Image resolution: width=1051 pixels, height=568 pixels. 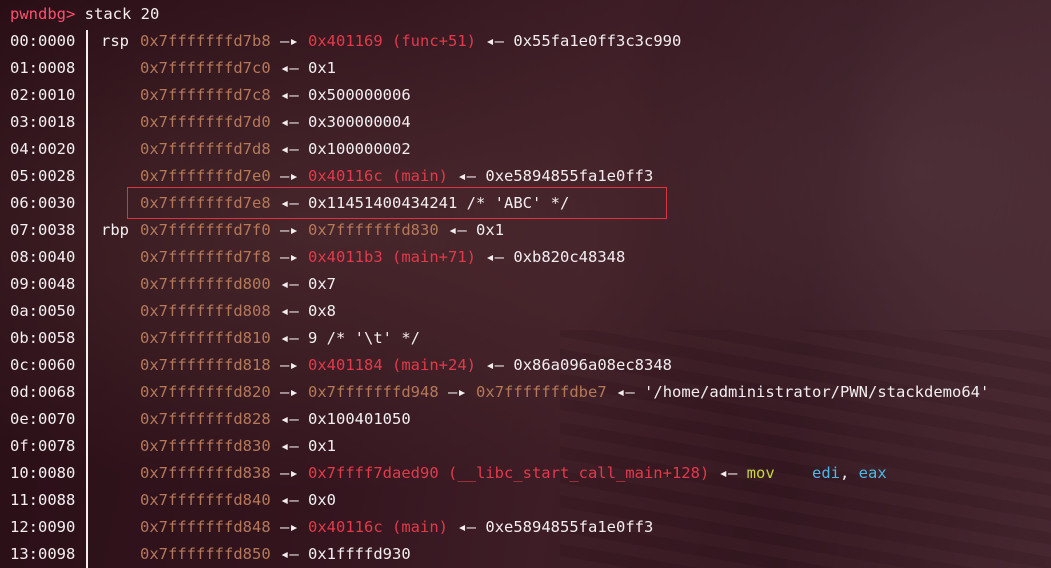 I want to click on pointer-target: 0x0, so click(x=322, y=500).